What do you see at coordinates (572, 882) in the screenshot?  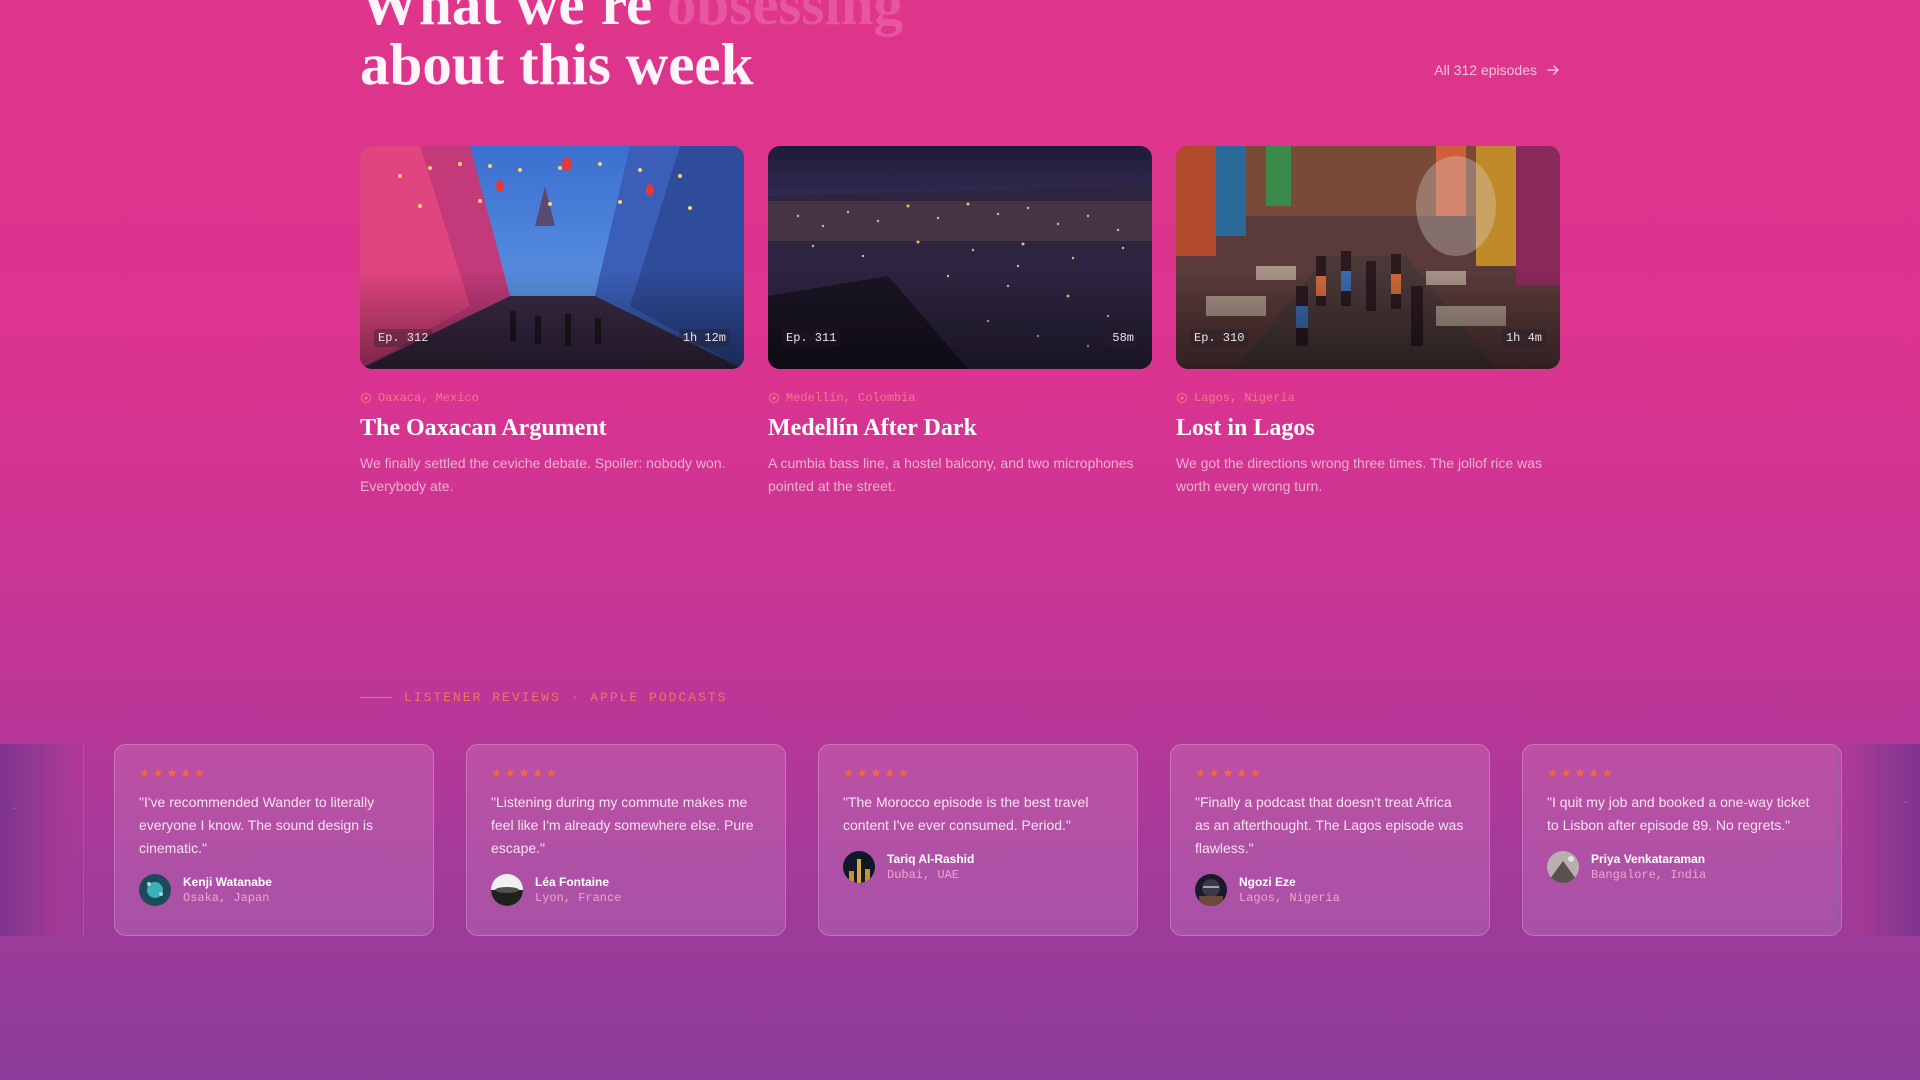 I see `reviewer-name: Léa Fontaine` at bounding box center [572, 882].